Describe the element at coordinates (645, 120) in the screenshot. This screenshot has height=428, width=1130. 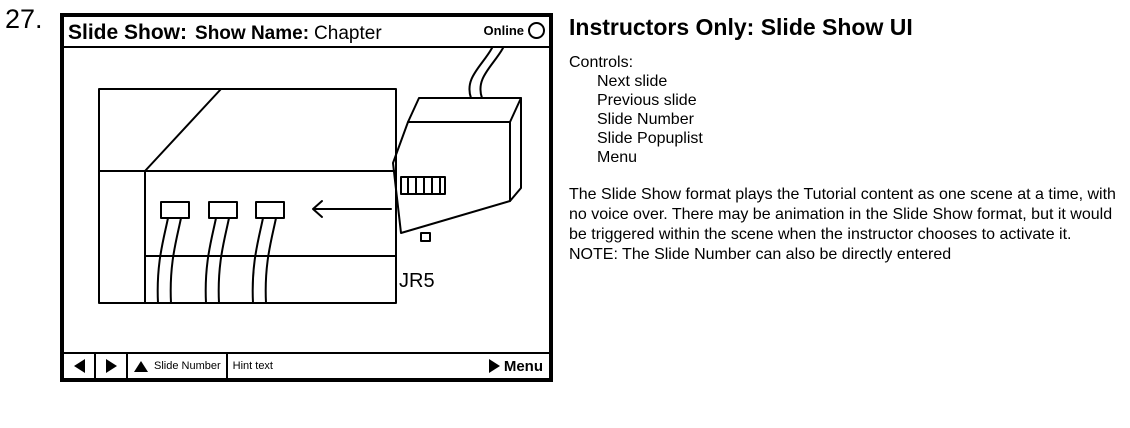
I see `control-item: Slide Number` at that location.